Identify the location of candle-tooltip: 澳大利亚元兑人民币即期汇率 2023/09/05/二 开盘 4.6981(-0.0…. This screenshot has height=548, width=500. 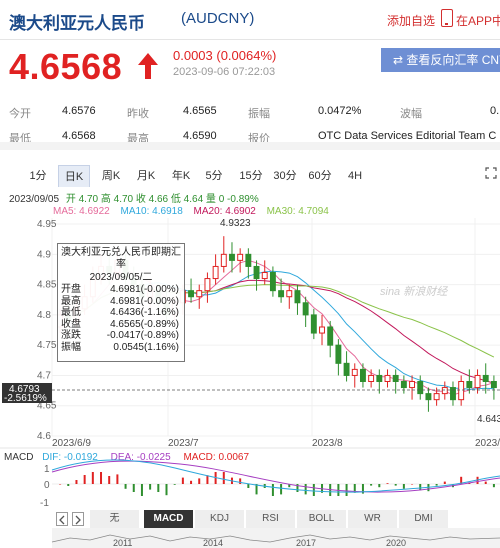
(121, 302).